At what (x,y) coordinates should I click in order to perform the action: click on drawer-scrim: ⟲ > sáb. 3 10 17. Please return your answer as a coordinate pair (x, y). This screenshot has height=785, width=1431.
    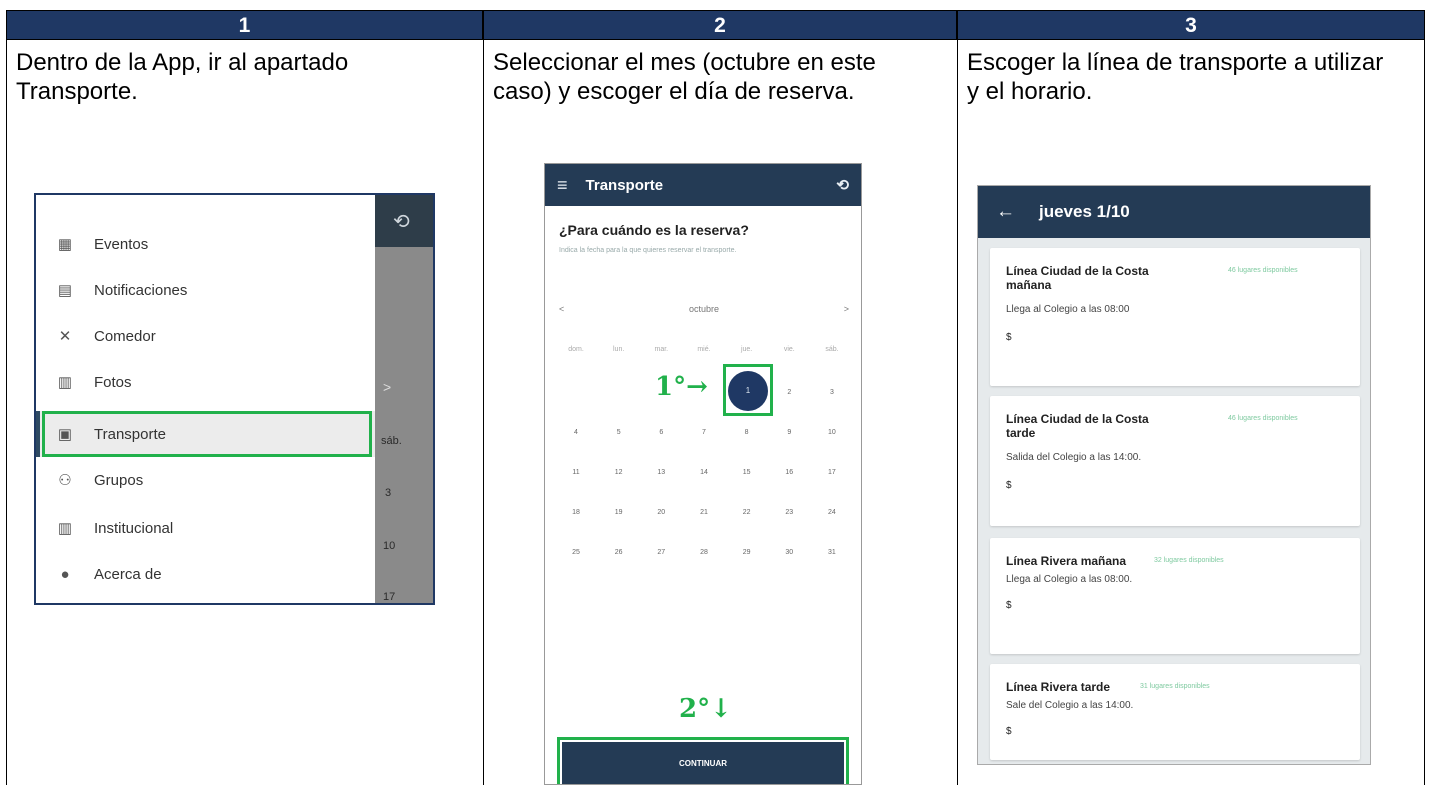
    Looking at the image, I should click on (404, 399).